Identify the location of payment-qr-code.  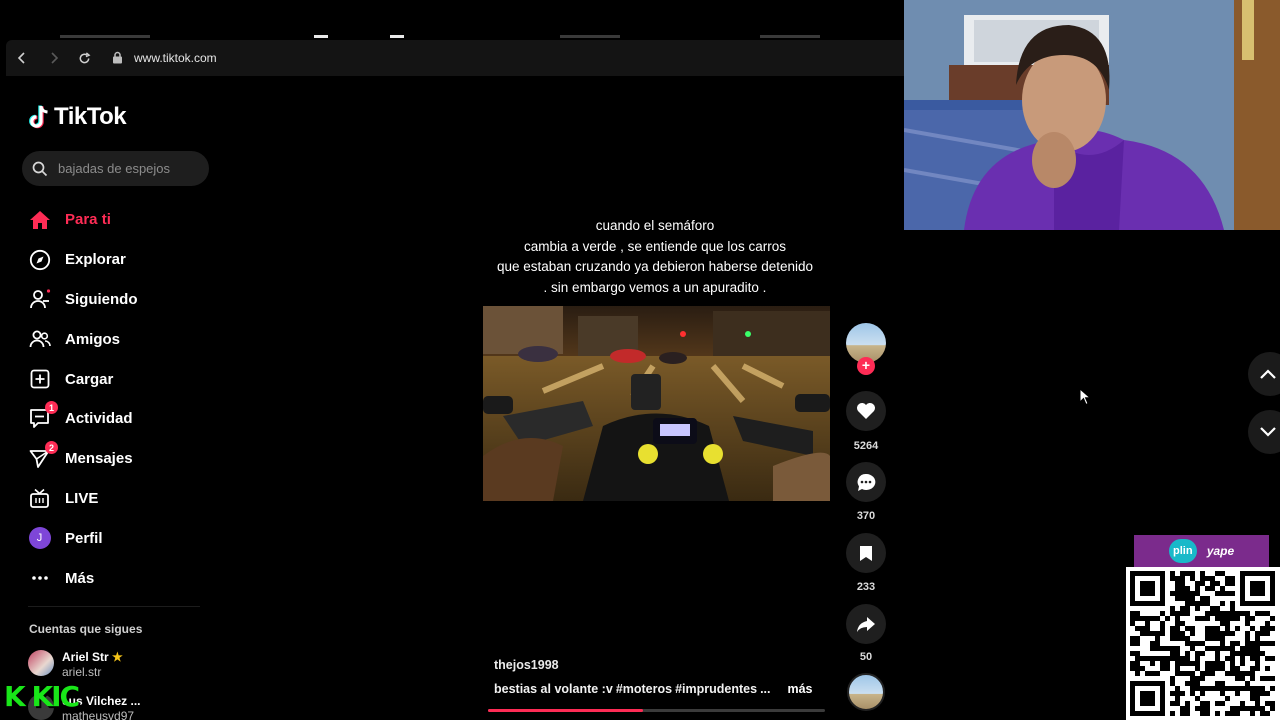
(1203, 643).